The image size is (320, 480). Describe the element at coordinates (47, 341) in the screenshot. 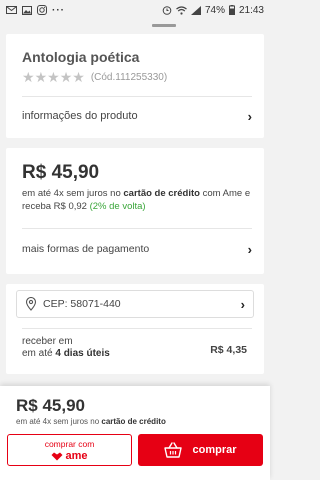

I see `delivery-line-1: receber em` at that location.